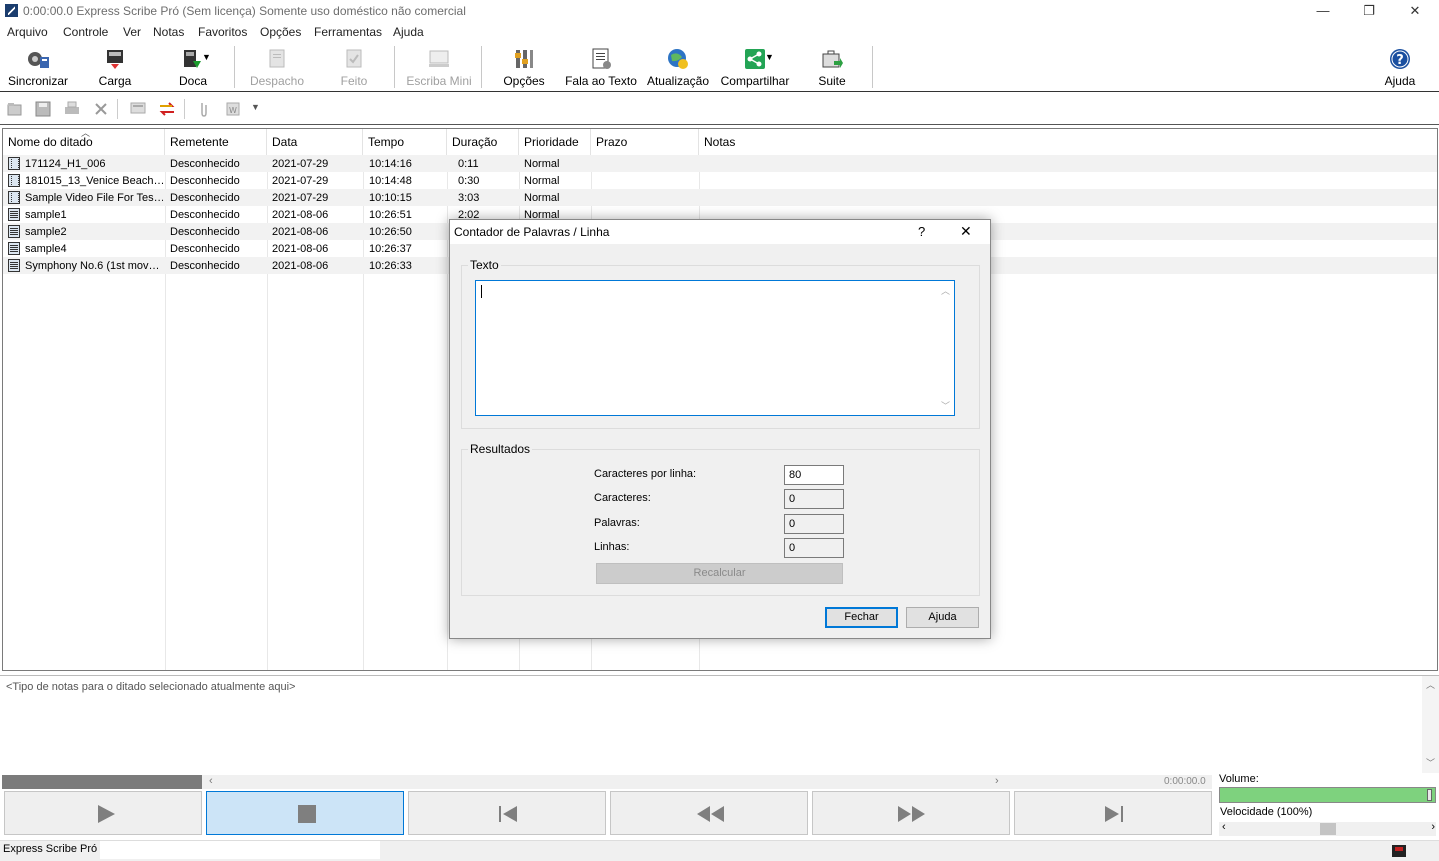  Describe the element at coordinates (921, 231) in the screenshot. I see `dialog-help-button: ?` at that location.